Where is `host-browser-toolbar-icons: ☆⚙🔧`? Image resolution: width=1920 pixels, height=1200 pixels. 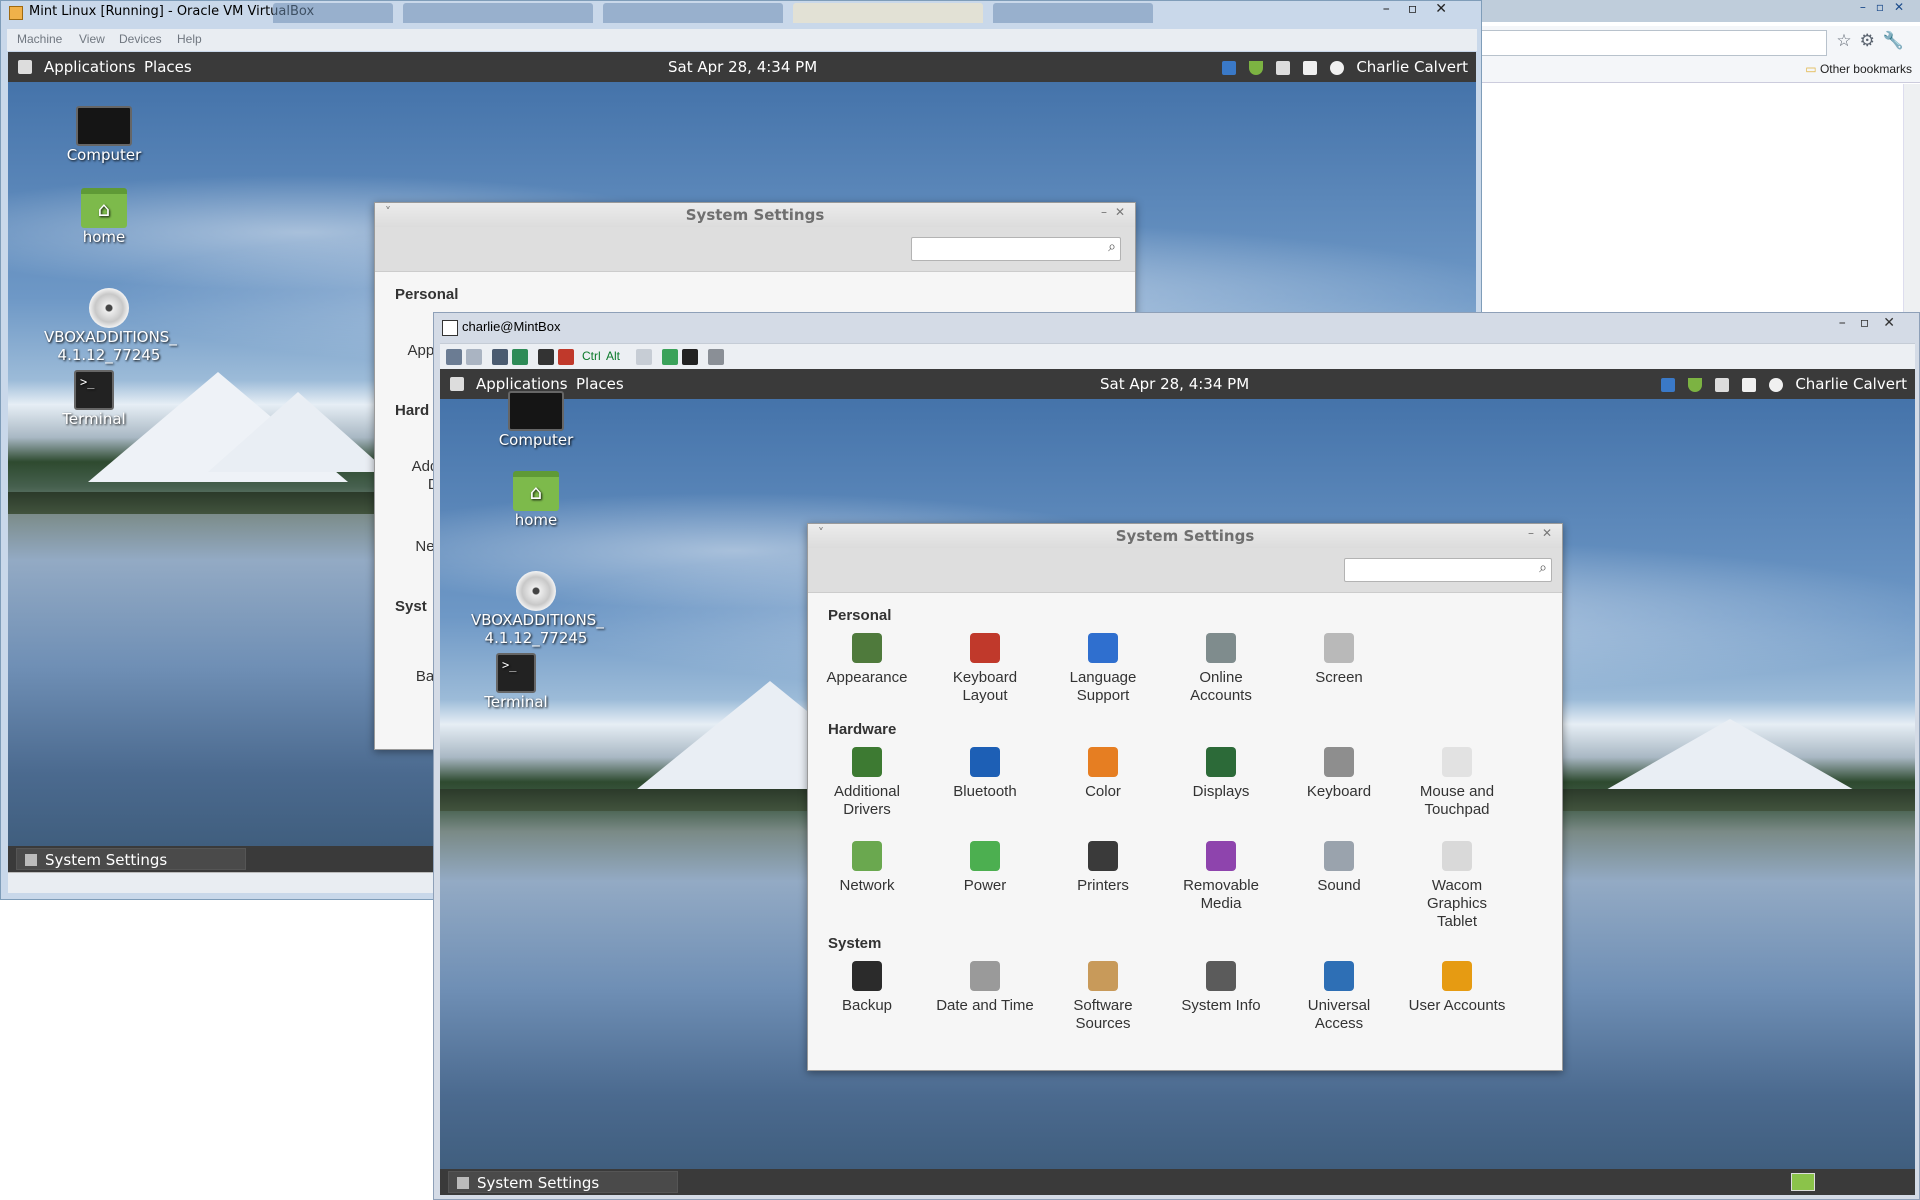
host-browser-toolbar-icons: ☆⚙🔧 is located at coordinates (1874, 41).